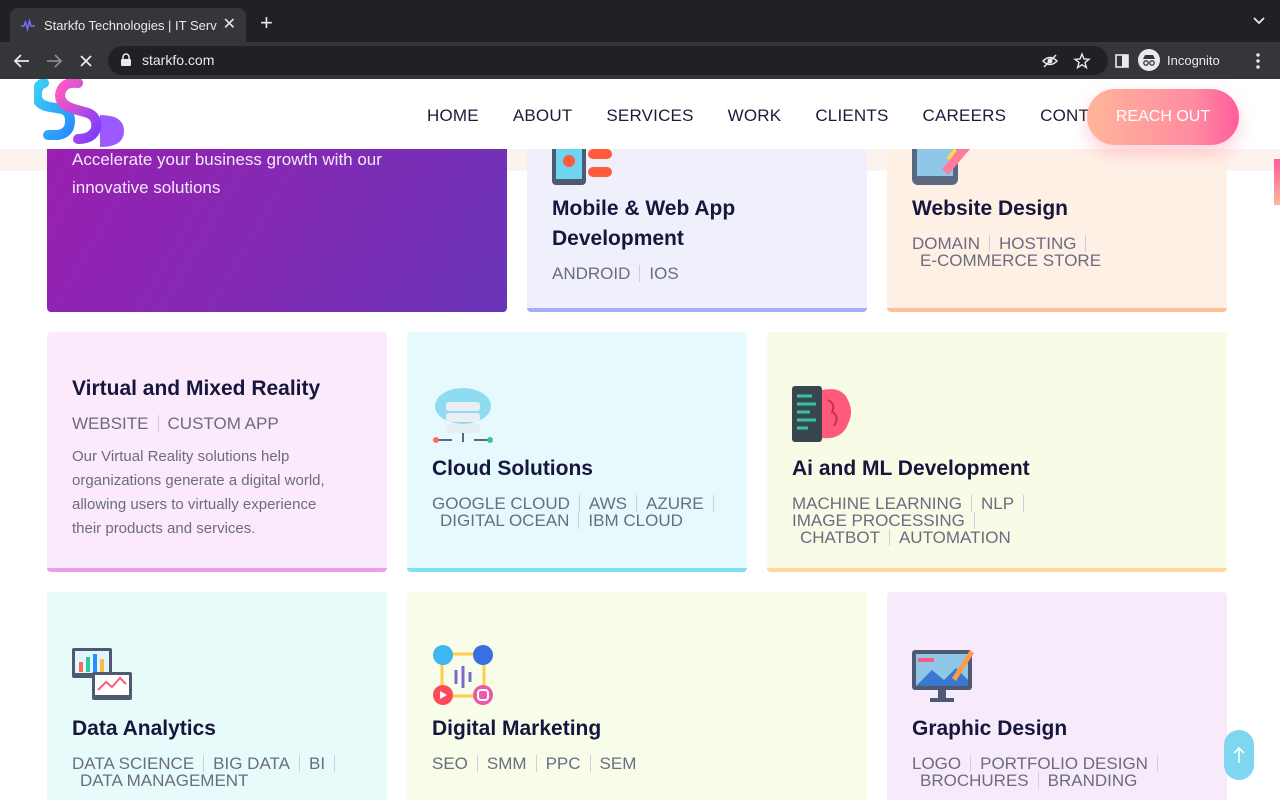 The image size is (1280, 800). Describe the element at coordinates (596, 273) in the screenshot. I see `tag: ANDROID` at that location.